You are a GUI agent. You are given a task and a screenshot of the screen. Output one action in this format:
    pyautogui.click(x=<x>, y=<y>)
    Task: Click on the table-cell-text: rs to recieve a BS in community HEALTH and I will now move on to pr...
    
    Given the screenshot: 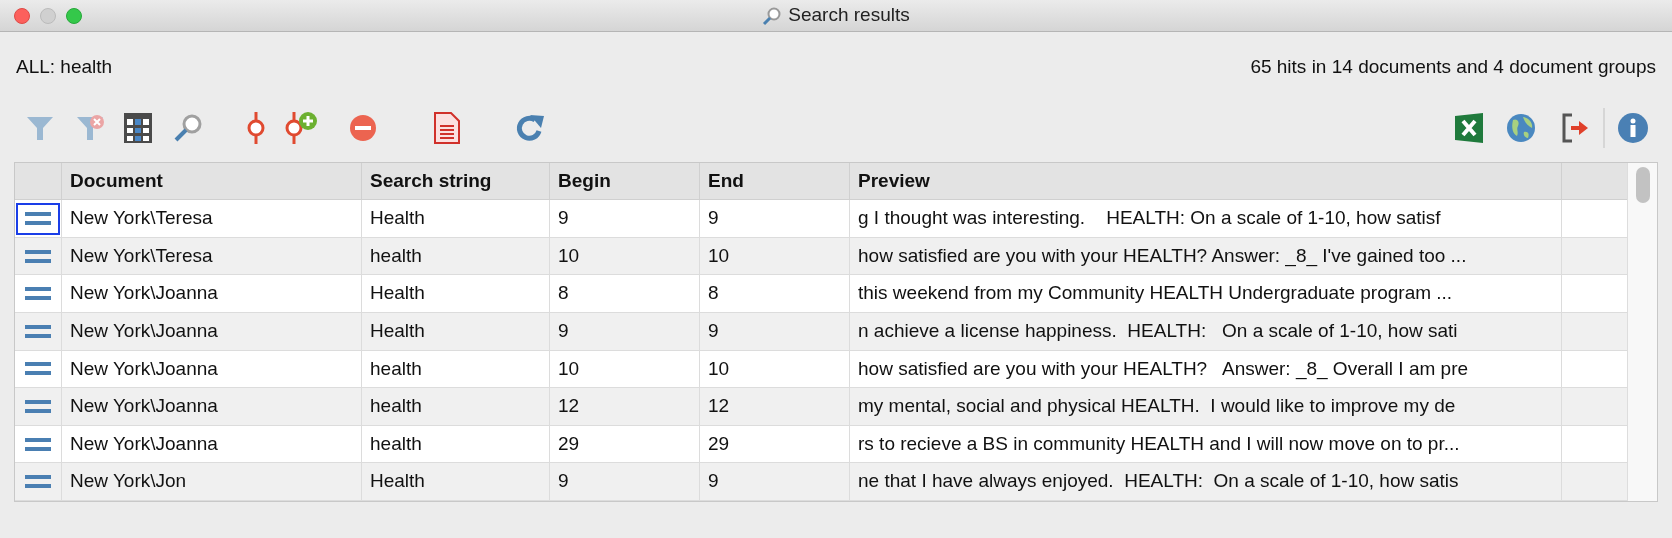 What is the action you would take?
    pyautogui.click(x=1159, y=443)
    